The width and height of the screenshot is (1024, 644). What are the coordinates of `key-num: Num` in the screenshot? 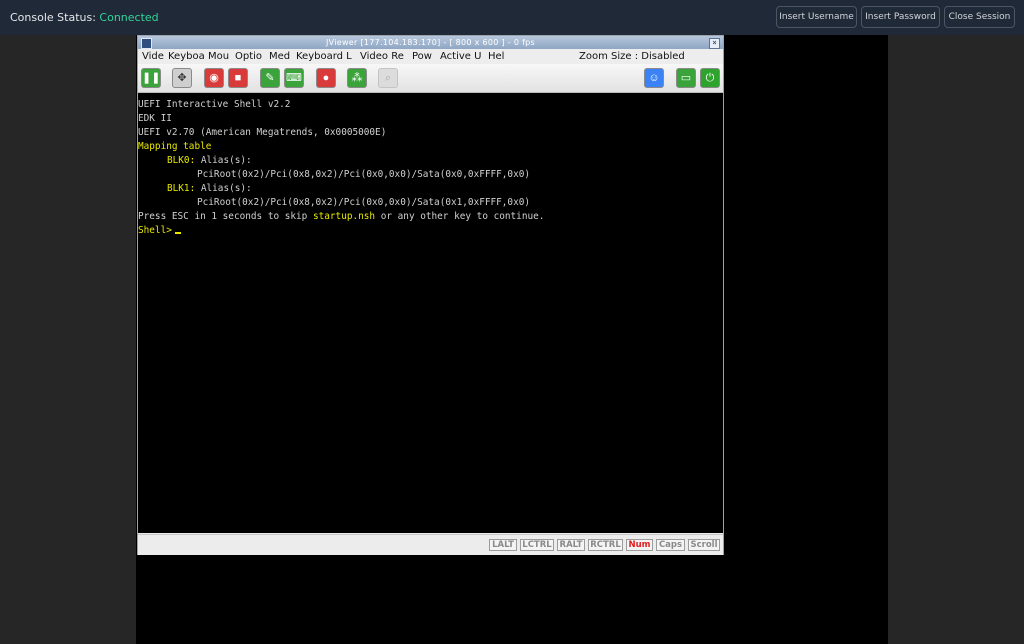 It's located at (639, 545).